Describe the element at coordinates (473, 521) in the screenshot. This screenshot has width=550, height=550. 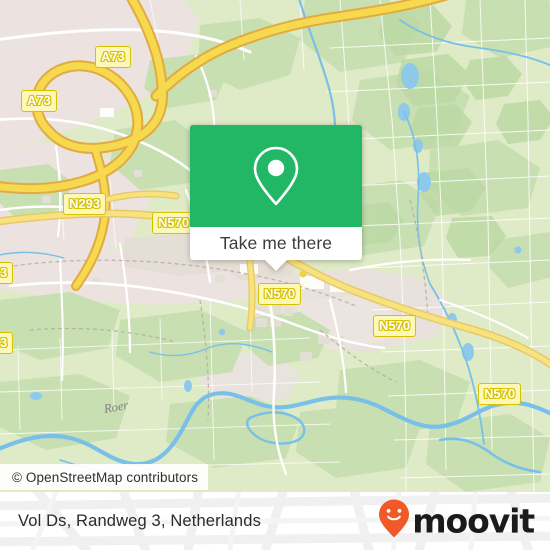
I see `moovit-wordmark: moovit` at that location.